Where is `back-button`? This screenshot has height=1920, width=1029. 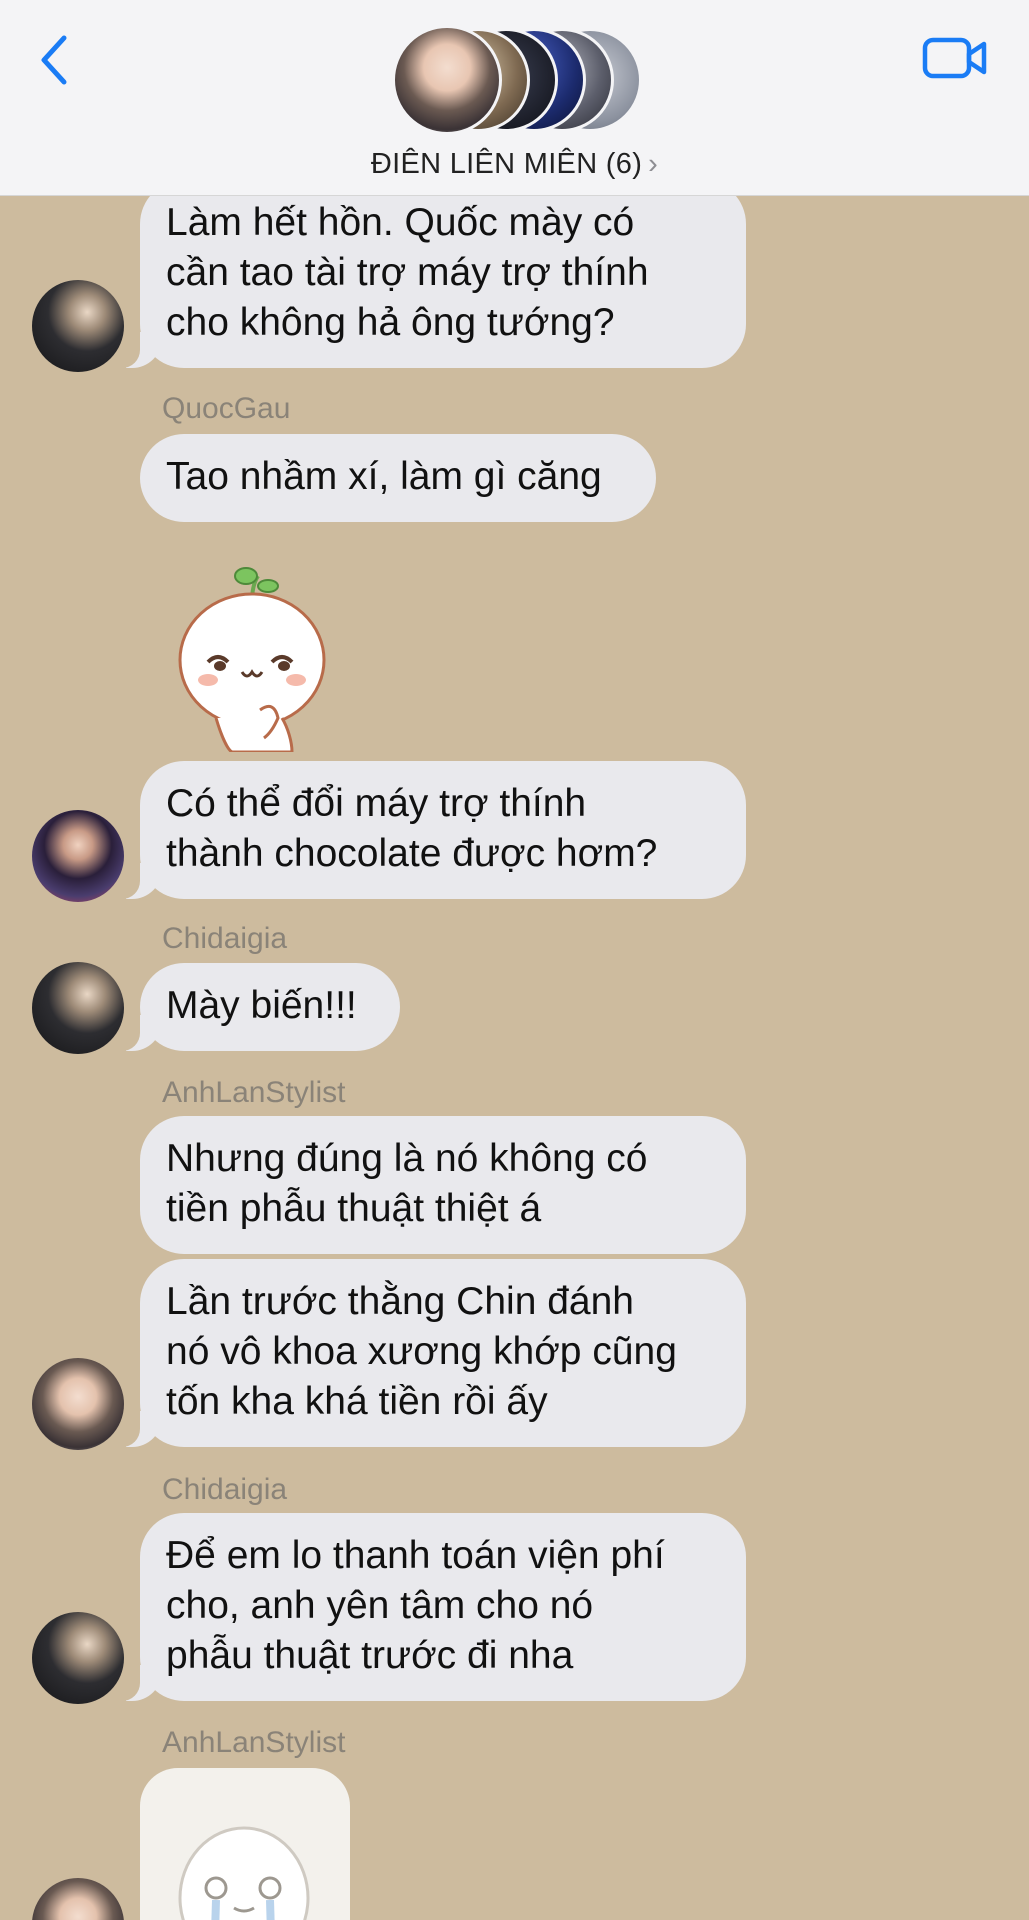
back-button is located at coordinates (55, 60).